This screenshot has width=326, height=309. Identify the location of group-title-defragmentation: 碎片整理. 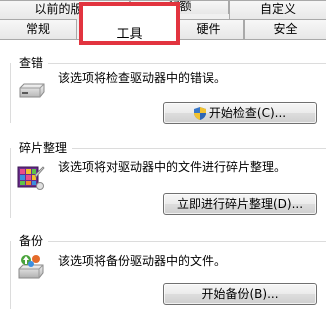
(43, 147).